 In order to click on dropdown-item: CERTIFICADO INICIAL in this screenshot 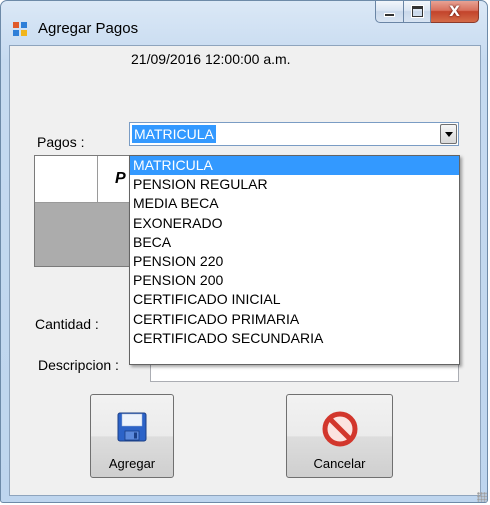, I will do `click(294, 299)`.